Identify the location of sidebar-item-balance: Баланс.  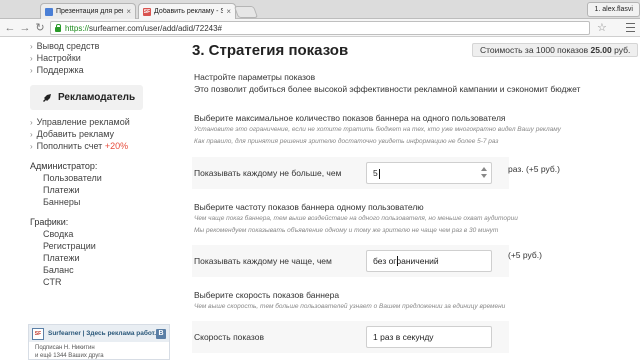
(58, 270).